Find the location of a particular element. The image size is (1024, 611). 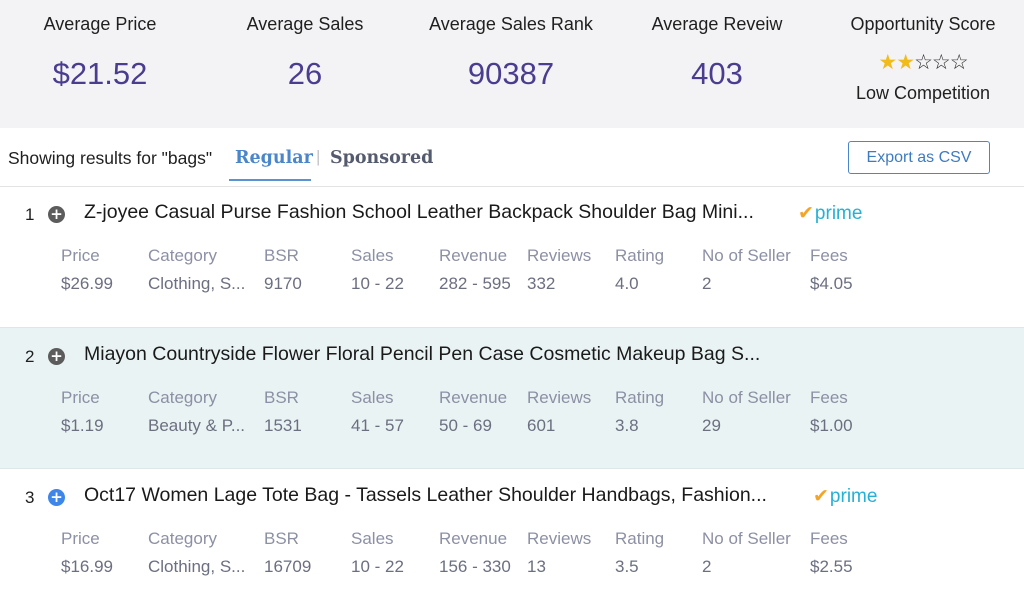

metric-value: 403 is located at coordinates (717, 73).